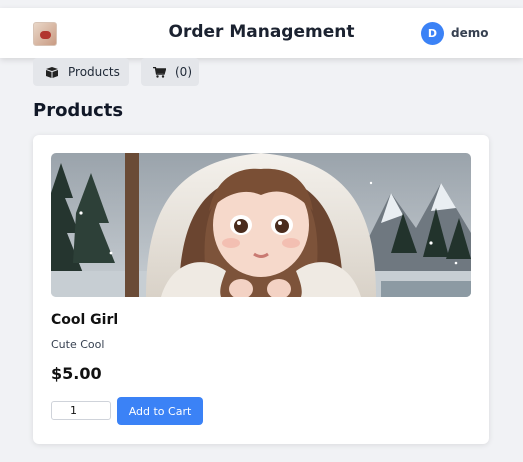 This screenshot has width=523, height=462. Describe the element at coordinates (170, 72) in the screenshot. I see `cart-nav-button: (0)` at that location.